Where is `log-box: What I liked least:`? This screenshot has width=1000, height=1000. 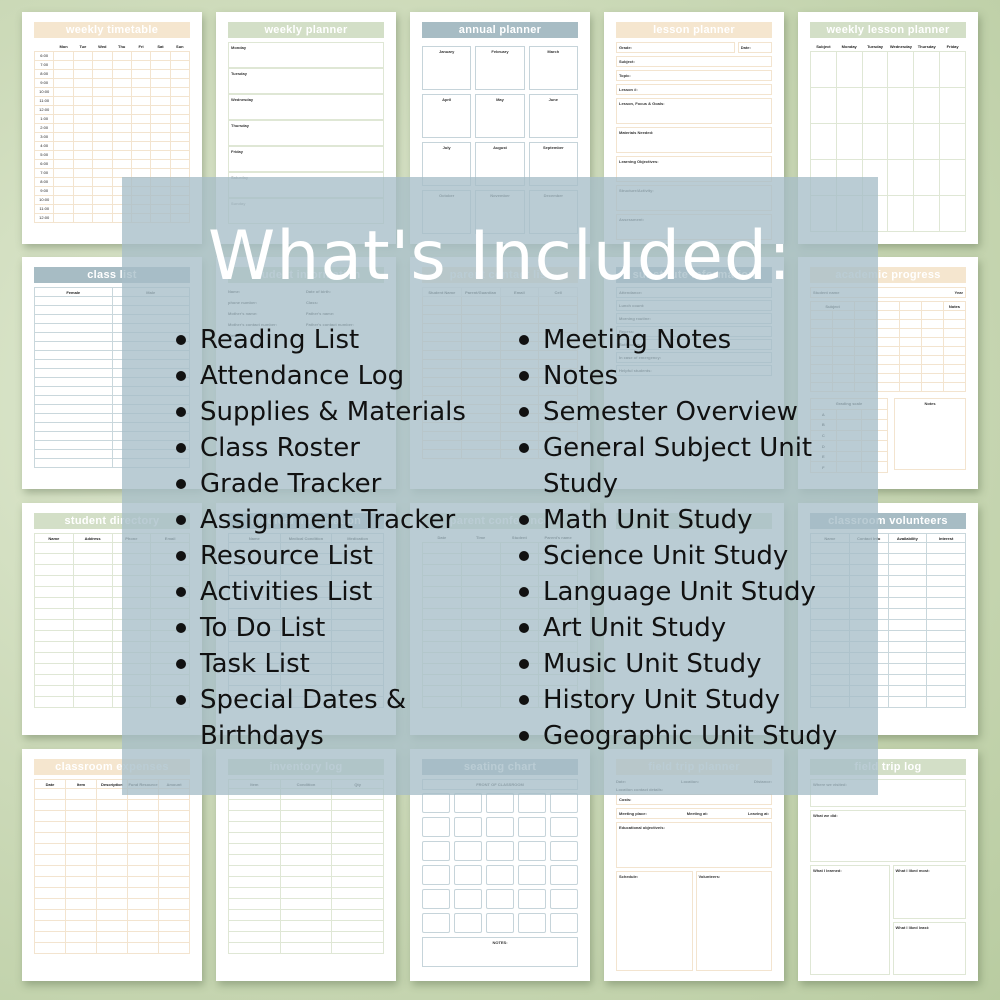
log-box: What I liked least: is located at coordinates (929, 948).